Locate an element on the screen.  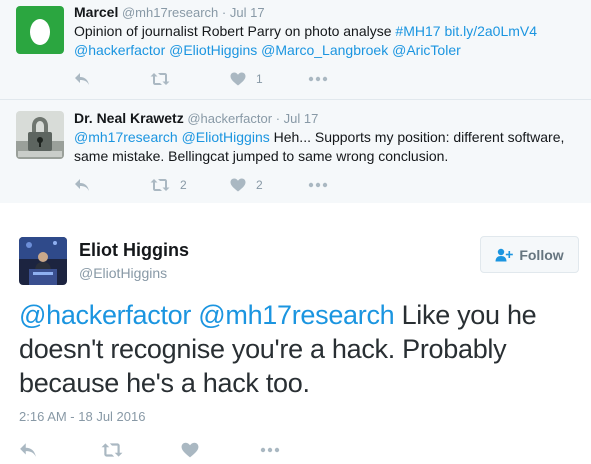
user-name: Marcel is located at coordinates (96, 12).